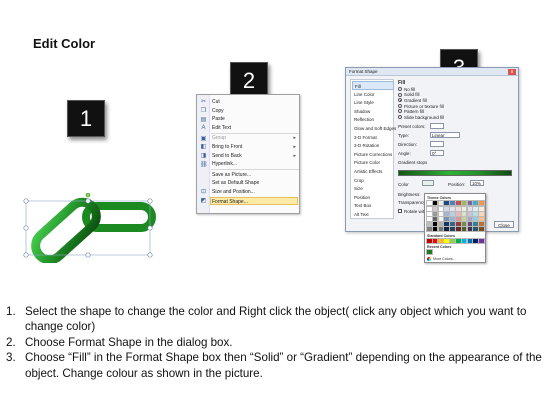  Describe the element at coordinates (400, 100) in the screenshot. I see `radio-gradient-fill` at that location.